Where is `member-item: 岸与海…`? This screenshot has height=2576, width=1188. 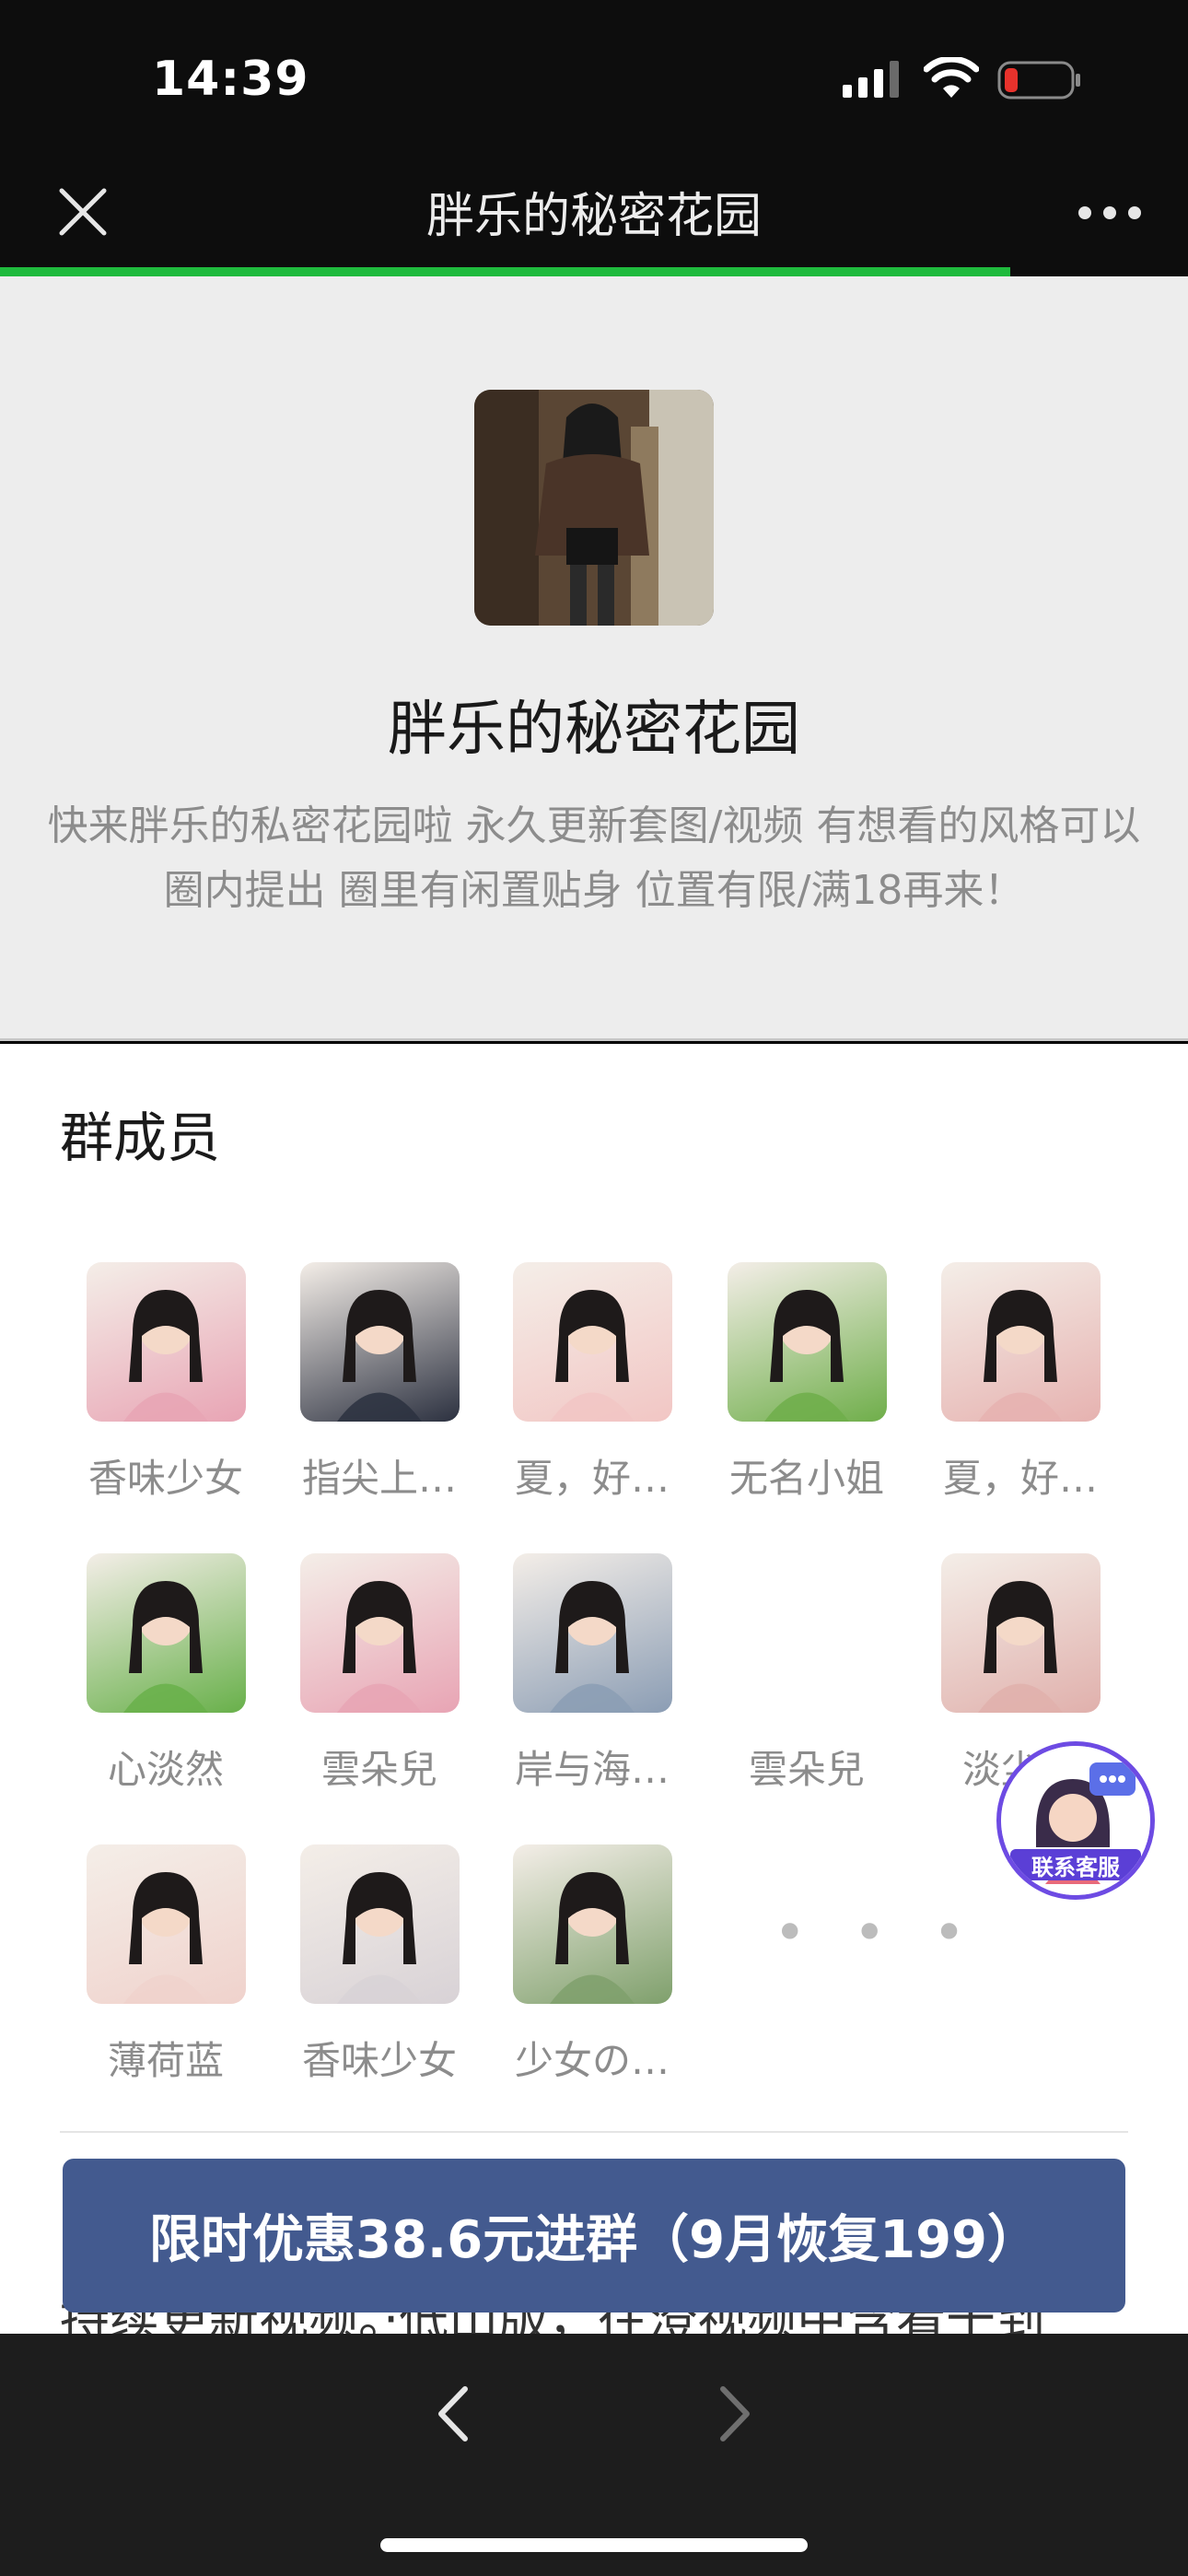 member-item: 岸与海… is located at coordinates (592, 1674).